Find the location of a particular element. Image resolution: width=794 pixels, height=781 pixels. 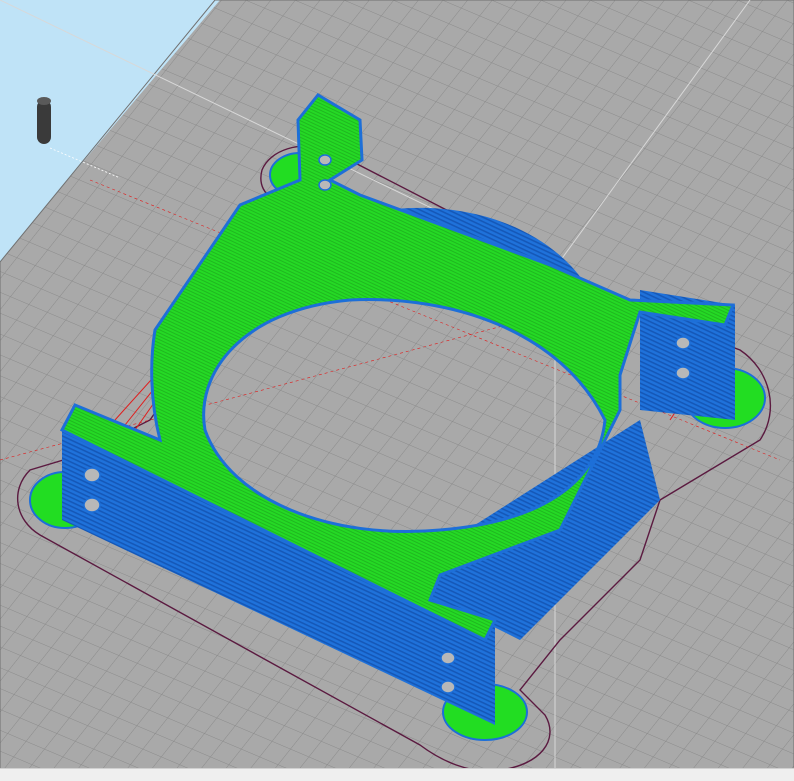

status-bar is located at coordinates (397, 774).